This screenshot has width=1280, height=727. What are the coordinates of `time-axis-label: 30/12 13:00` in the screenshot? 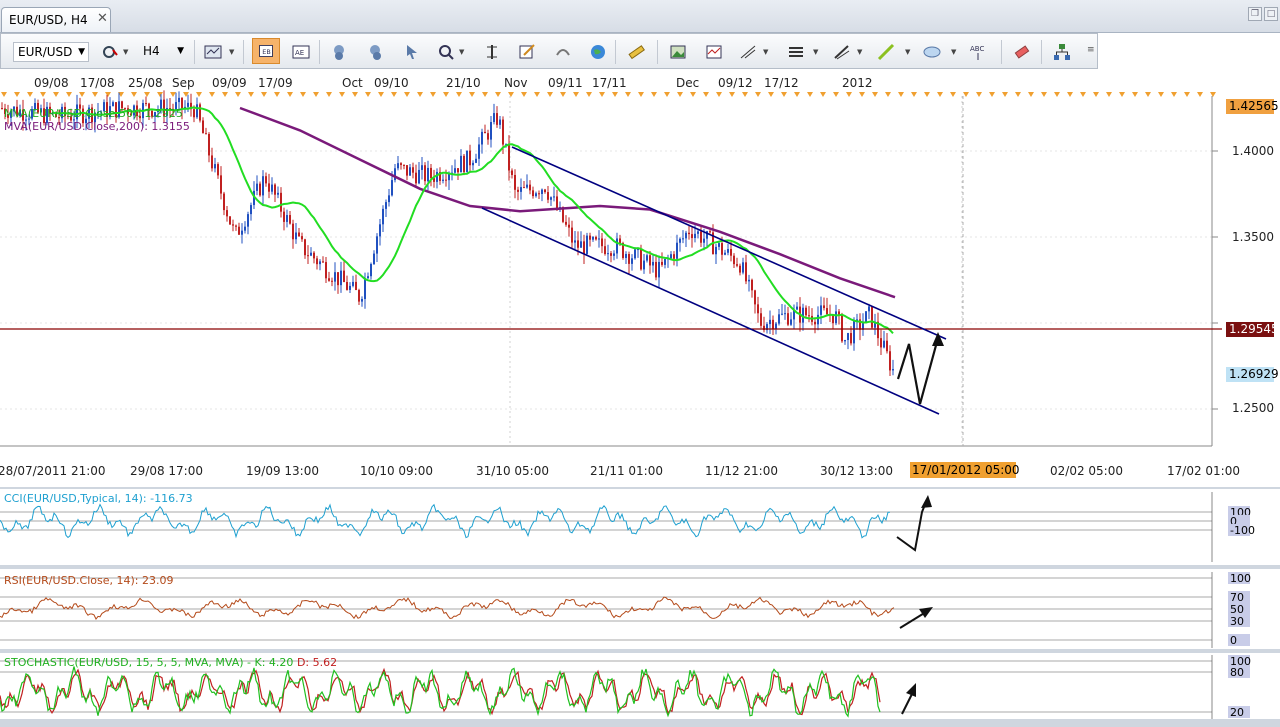 It's located at (856, 471).